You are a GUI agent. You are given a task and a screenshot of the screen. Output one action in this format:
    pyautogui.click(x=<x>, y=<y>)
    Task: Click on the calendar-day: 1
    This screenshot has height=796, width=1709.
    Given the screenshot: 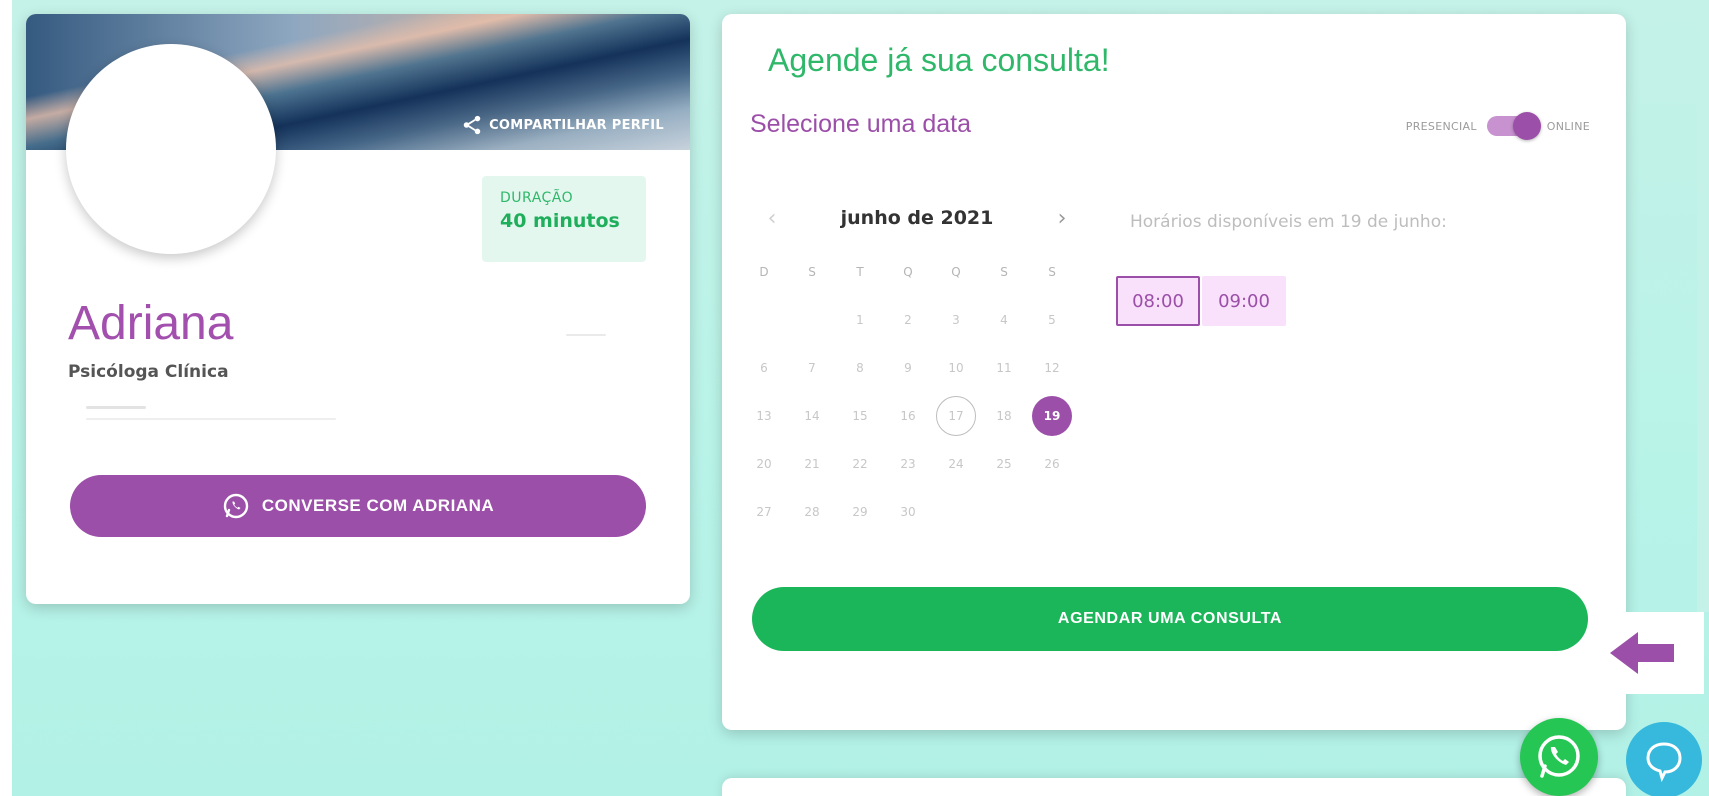 What is the action you would take?
    pyautogui.click(x=860, y=320)
    